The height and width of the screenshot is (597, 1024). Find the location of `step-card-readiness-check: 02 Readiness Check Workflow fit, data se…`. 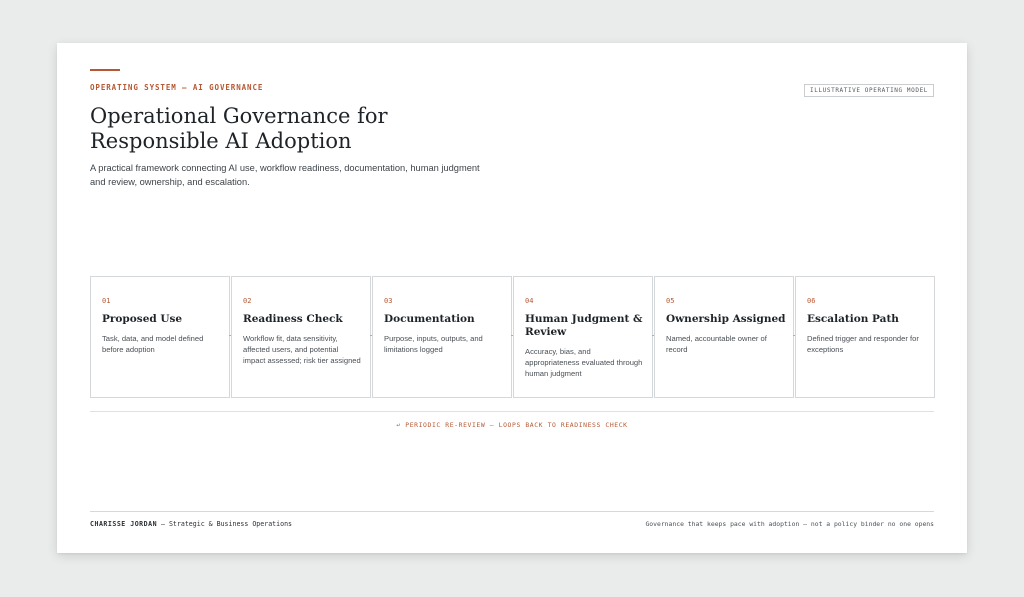

step-card-readiness-check: 02 Readiness Check Workflow fit, data se… is located at coordinates (301, 337).